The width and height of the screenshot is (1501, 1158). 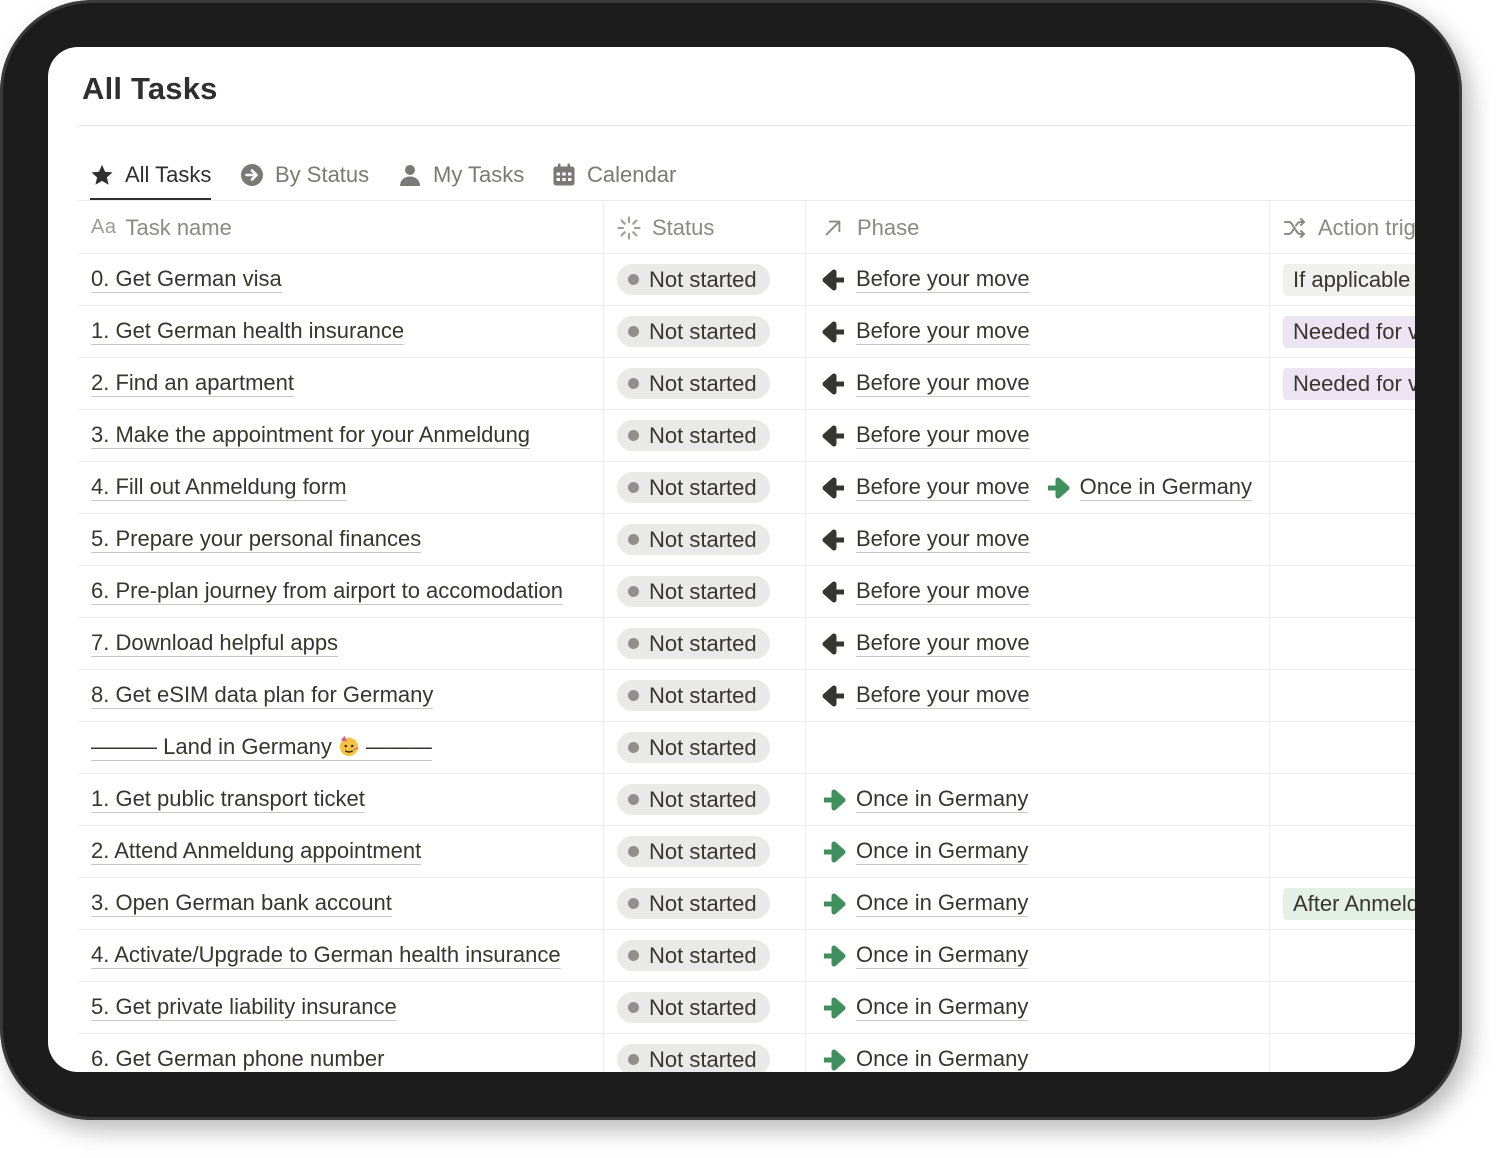 What do you see at coordinates (241, 903) in the screenshot?
I see `task-name-link: 3. Open German bank account` at bounding box center [241, 903].